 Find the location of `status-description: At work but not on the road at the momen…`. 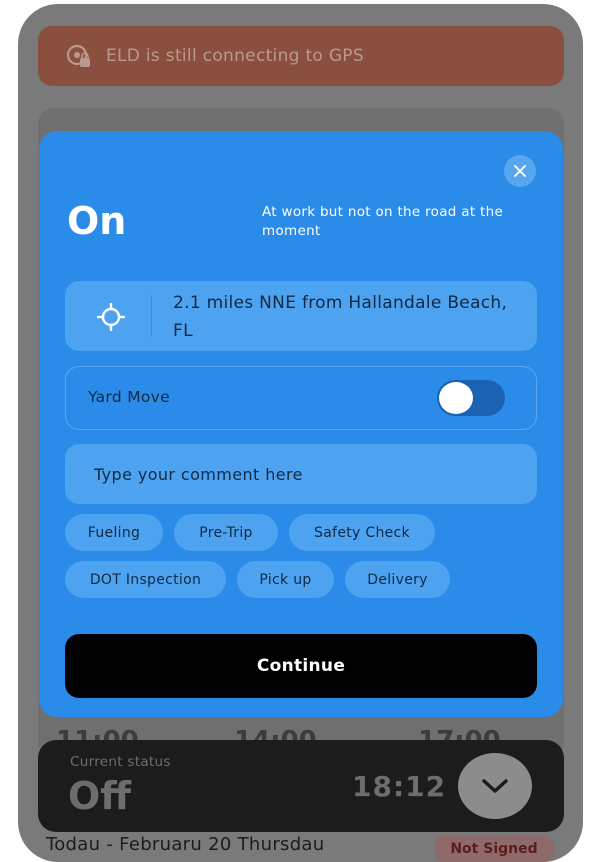

status-description: At work but not on the road at the momen… is located at coordinates (383, 221).